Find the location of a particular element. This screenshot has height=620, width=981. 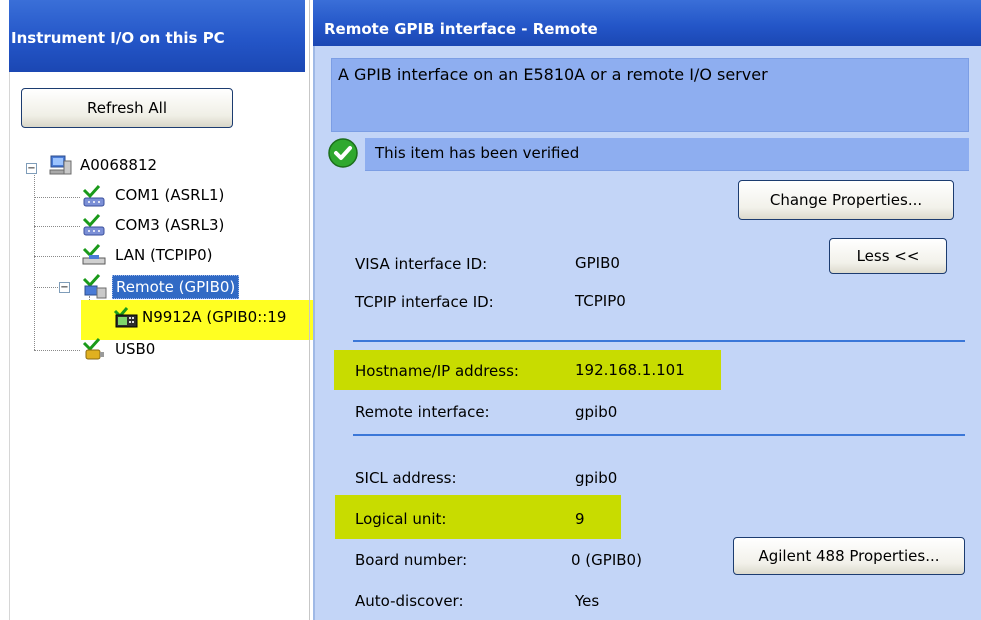

auto-discover-value: Yes is located at coordinates (587, 601).